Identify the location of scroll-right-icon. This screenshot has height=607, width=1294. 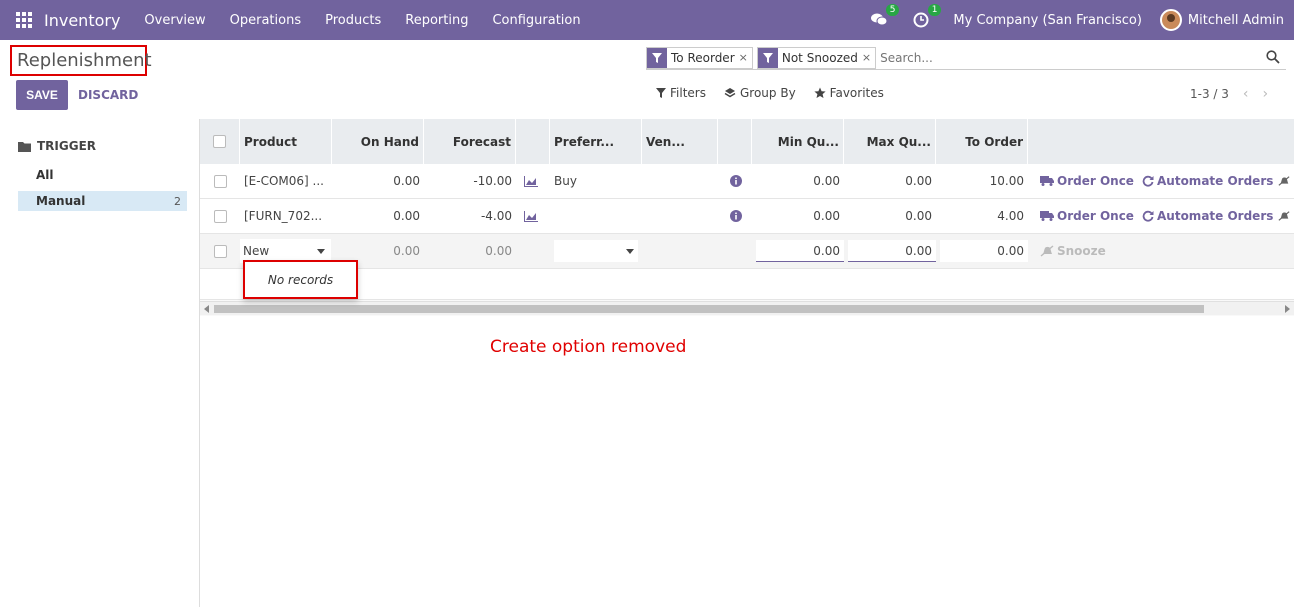
(1287, 309).